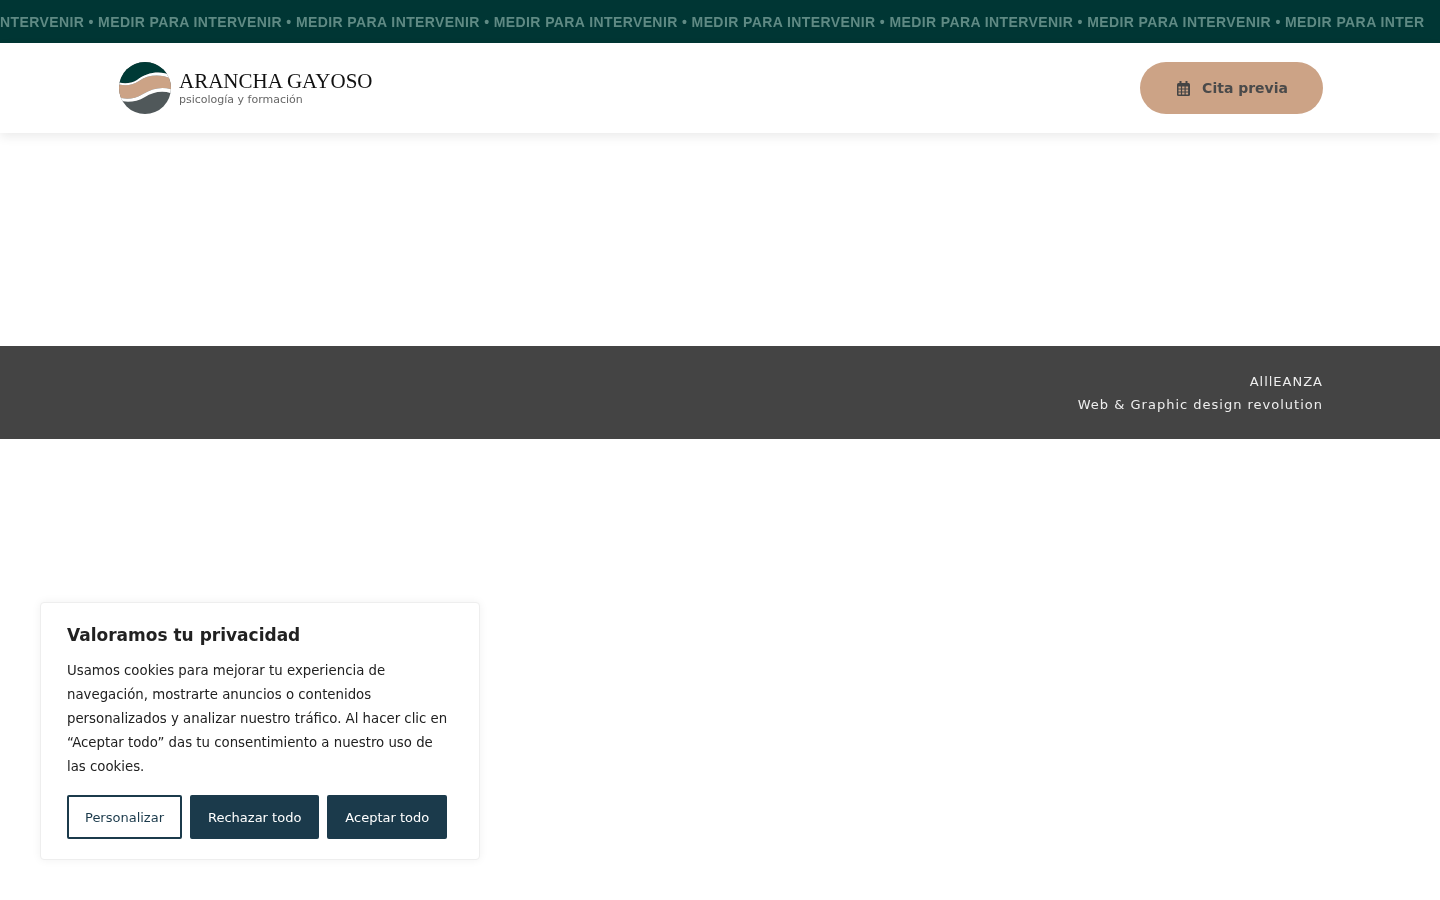  Describe the element at coordinates (712, 21) in the screenshot. I see `ticker-text: NTERVENIR • MEDIR PARA INTERVENIR • MEDIR PARA INTERVENIR • MEDIR PARA INTERVENIR • MEDIR PARA INTERVENIR • MEDIR PARA INTERVENIR • MEDIR PARA INTERVENIR • MEDIR PARA INTER` at that location.